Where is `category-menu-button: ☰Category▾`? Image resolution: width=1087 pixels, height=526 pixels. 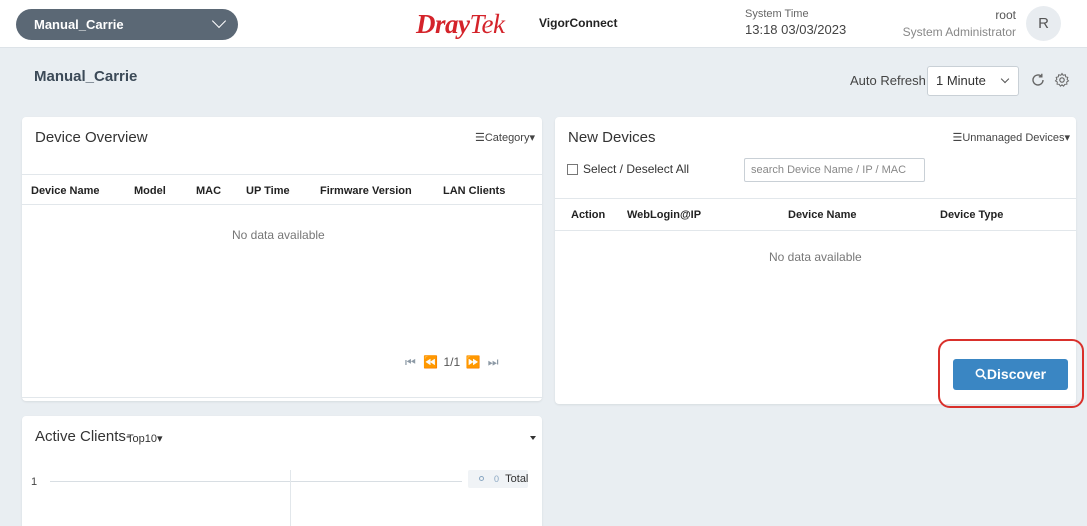
category-menu-button: ☰Category▾ is located at coordinates (505, 137).